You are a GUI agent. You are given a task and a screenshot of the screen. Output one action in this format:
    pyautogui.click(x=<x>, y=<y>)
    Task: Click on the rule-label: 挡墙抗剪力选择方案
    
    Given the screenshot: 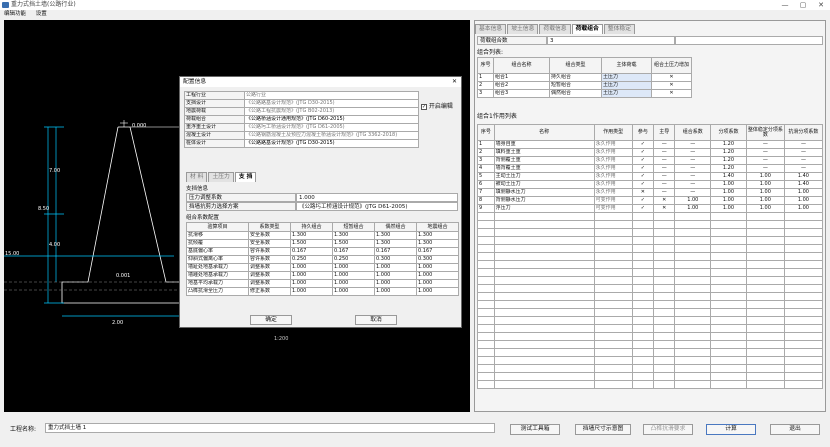 What is the action you would take?
    pyautogui.click(x=241, y=206)
    